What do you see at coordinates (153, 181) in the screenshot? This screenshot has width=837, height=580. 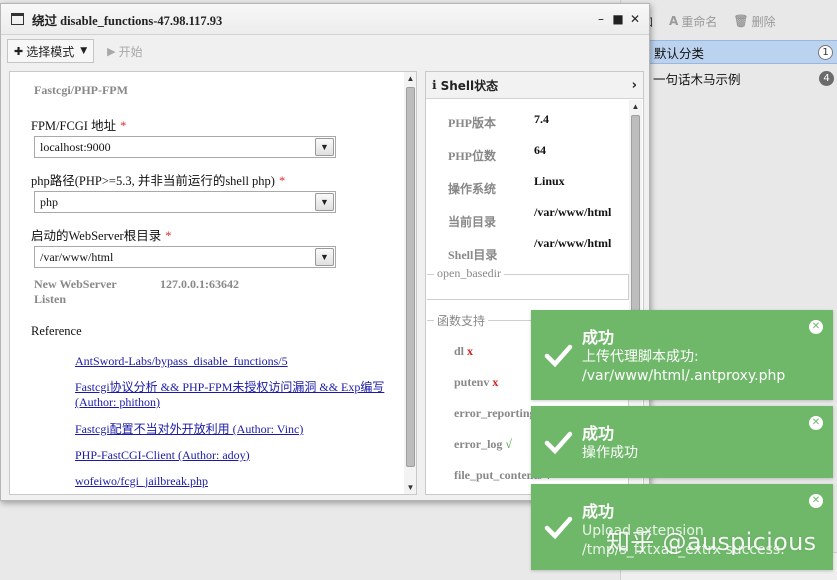 I see `php-path-label-text: php路径(PHP>=5.3, 并非当前运行的shell php)` at bounding box center [153, 181].